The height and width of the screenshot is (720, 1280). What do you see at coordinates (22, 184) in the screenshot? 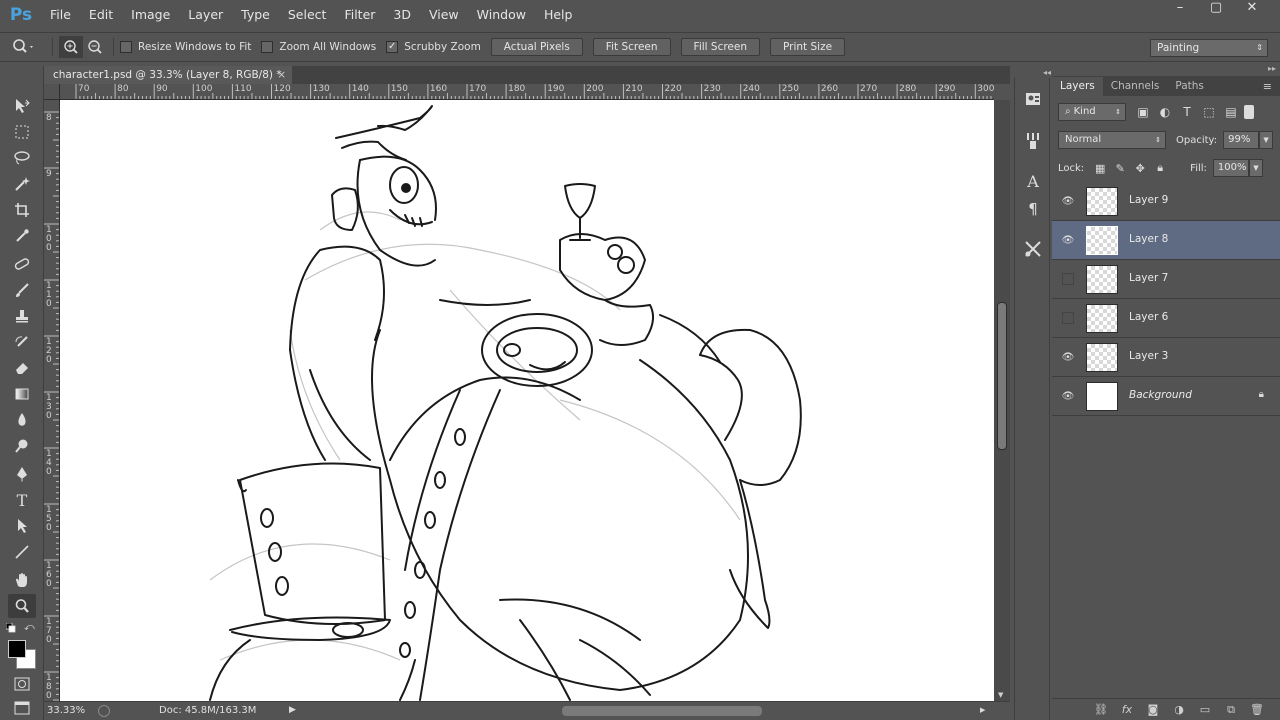
I see `magic-wand-tool-icon` at bounding box center [22, 184].